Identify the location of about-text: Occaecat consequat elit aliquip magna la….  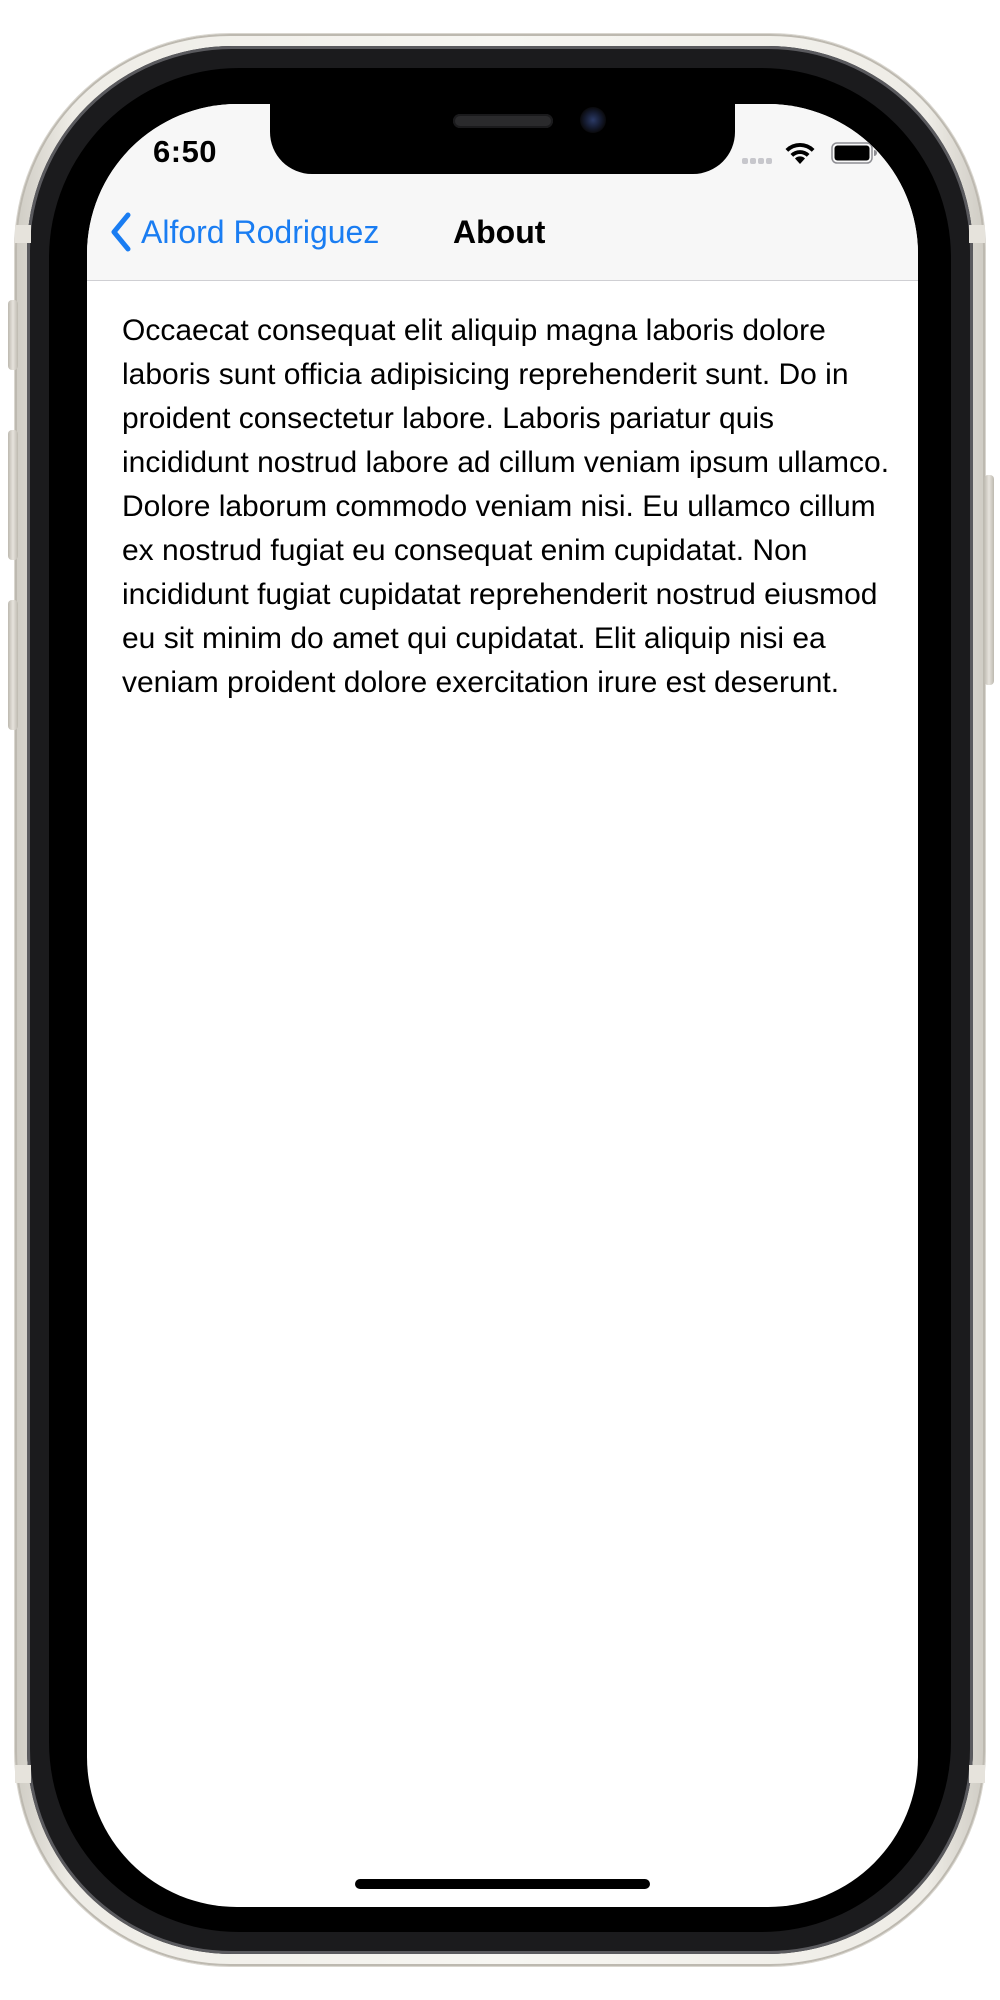
(506, 506).